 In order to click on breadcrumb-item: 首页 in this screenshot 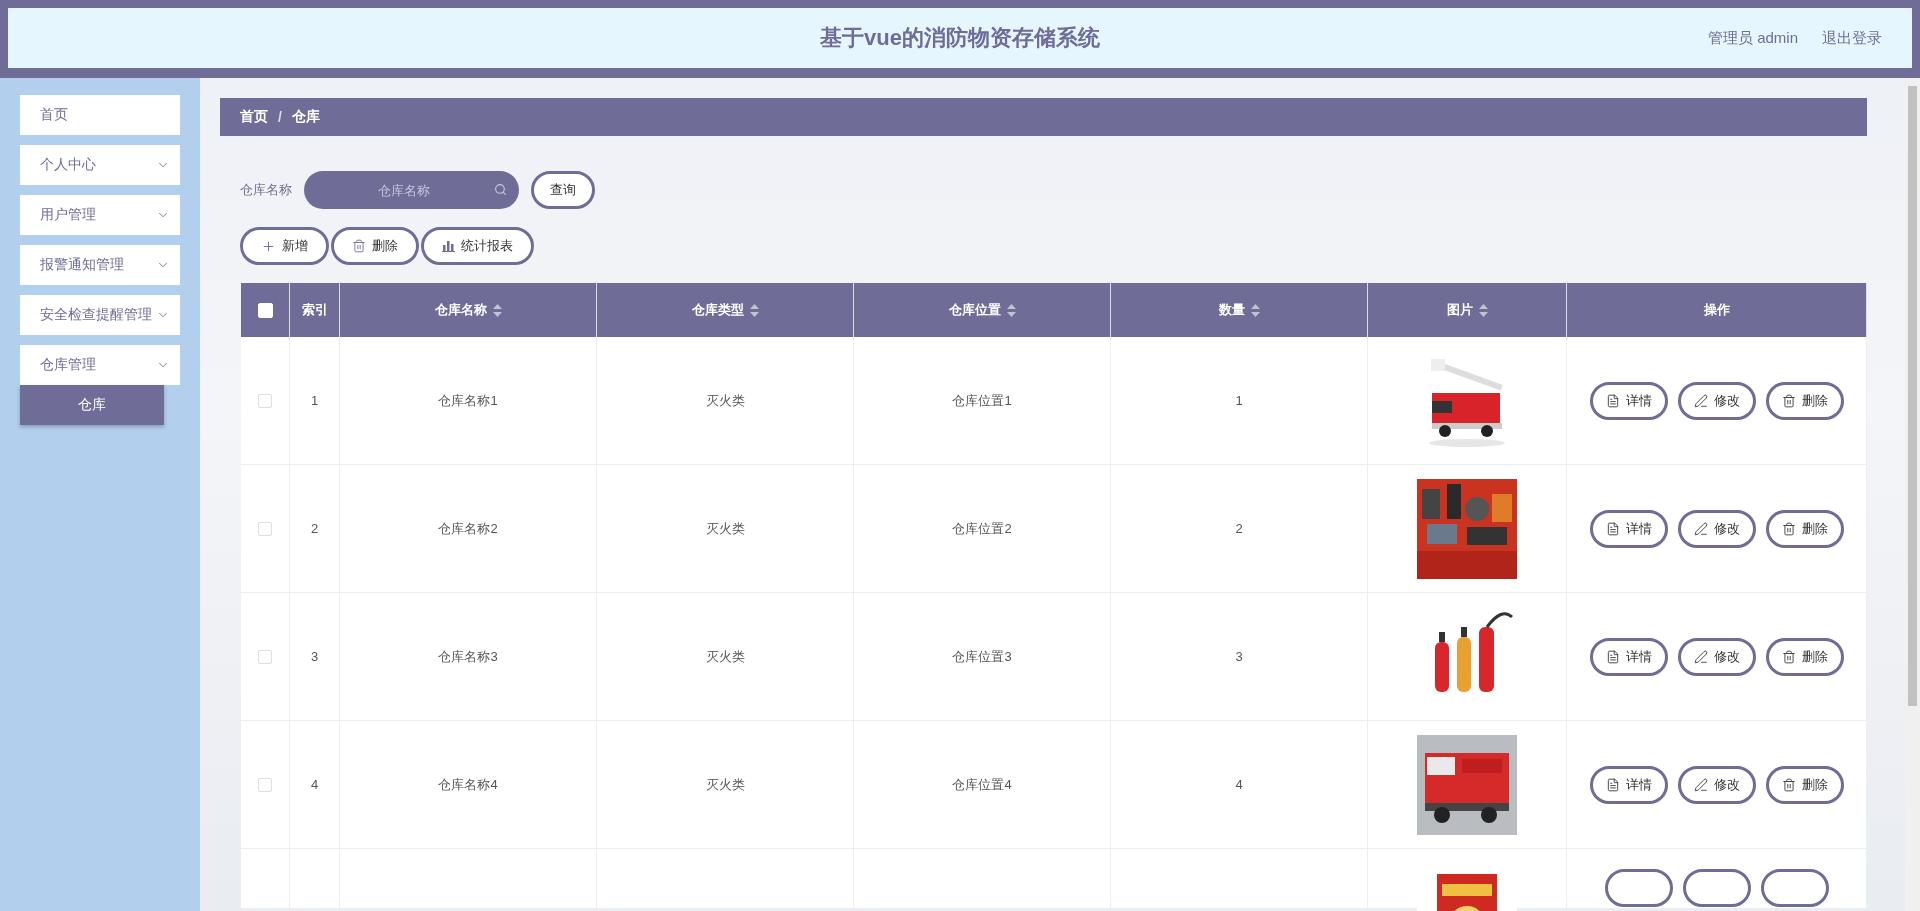, I will do `click(254, 117)`.